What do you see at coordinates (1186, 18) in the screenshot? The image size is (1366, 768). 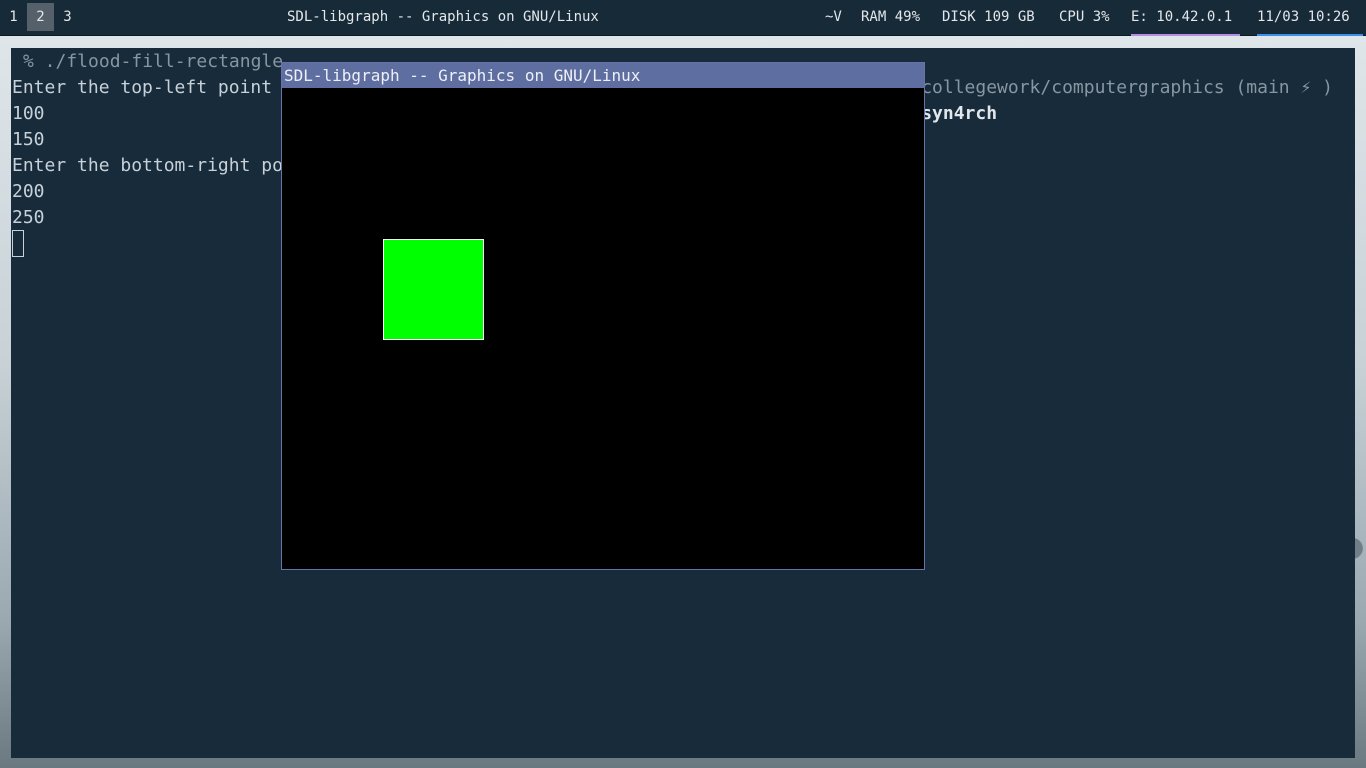 I see `ethernet-indicator: E: 10.42.0.1` at bounding box center [1186, 18].